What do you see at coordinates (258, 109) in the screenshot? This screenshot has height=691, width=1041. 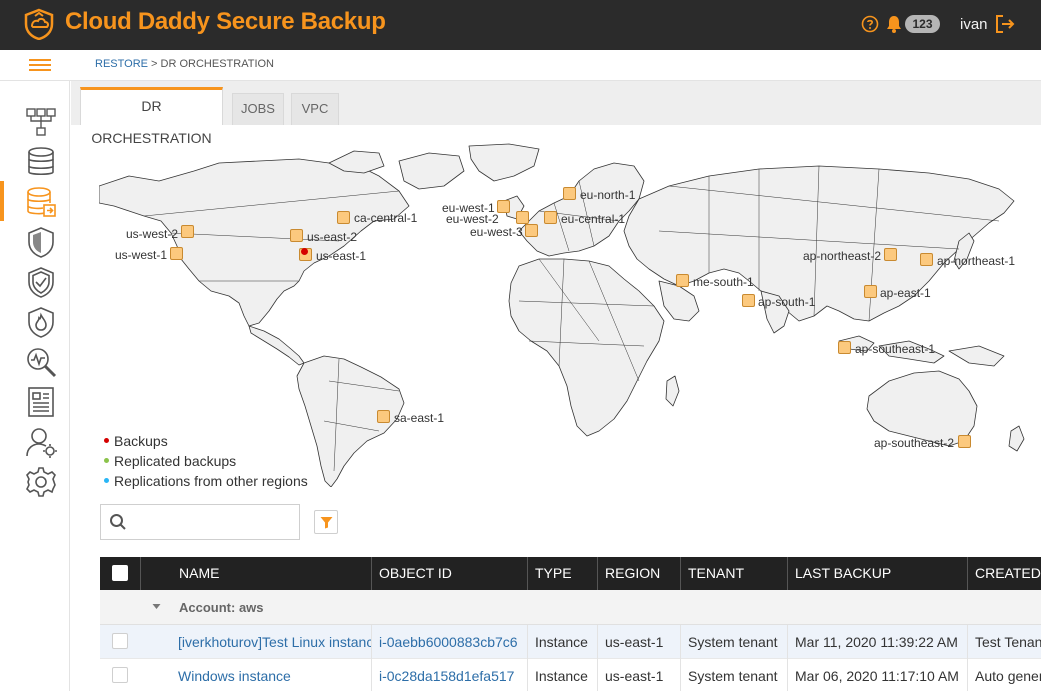 I see `tab-jobs: JOBS` at bounding box center [258, 109].